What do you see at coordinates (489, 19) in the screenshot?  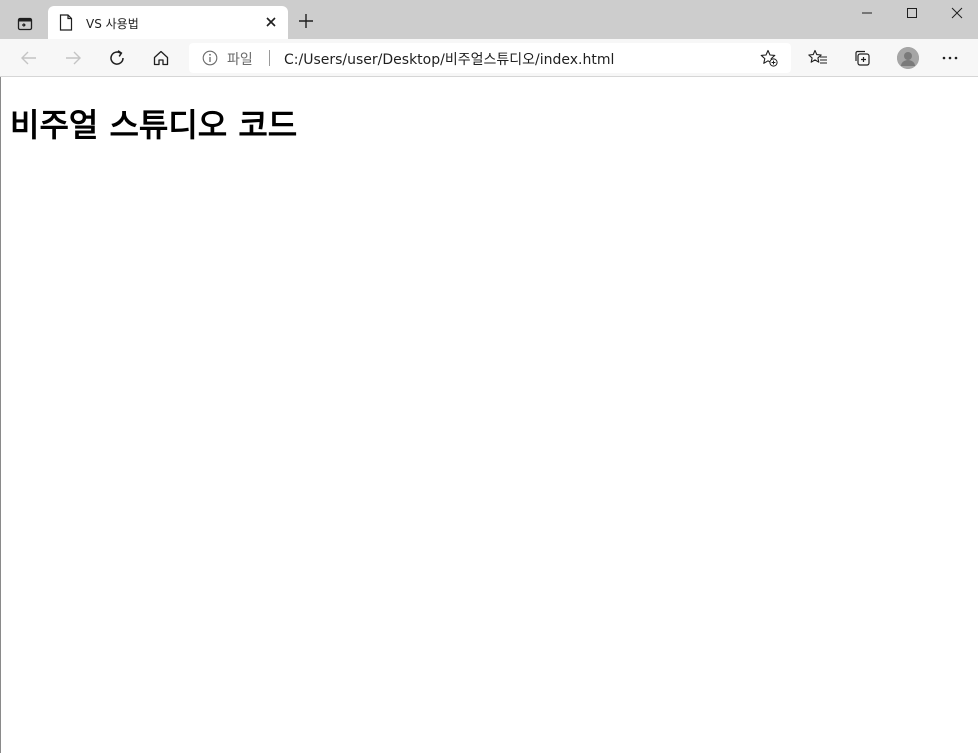 I see `tab-strip: VS 사용법` at bounding box center [489, 19].